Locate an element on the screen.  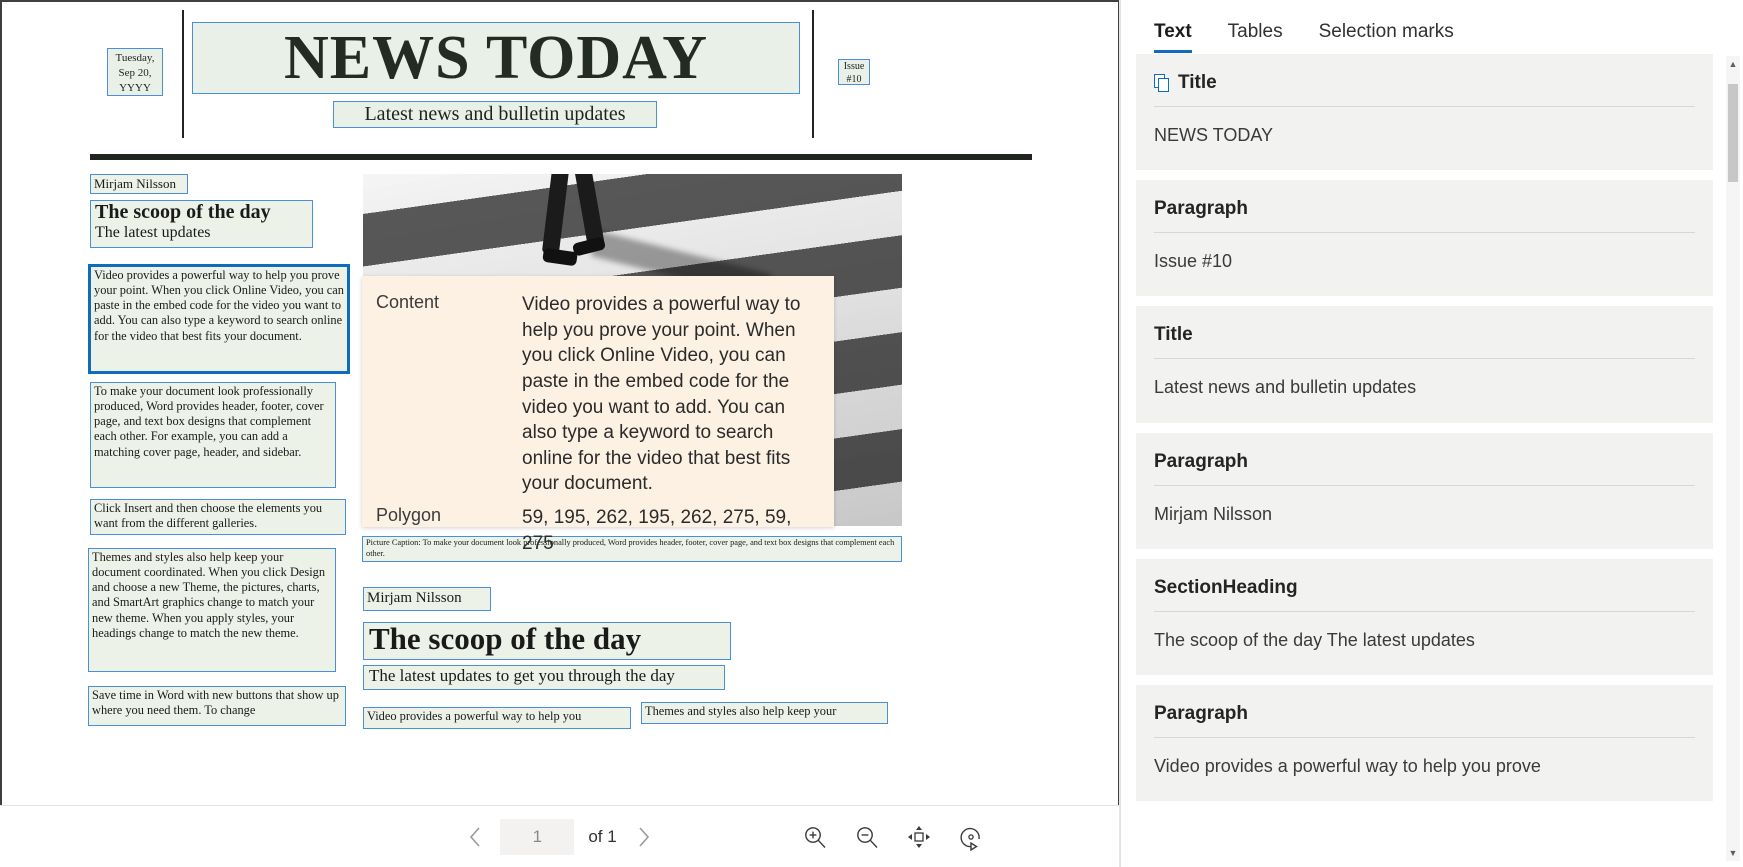
byline-bottom-box: Mirjam Nilsson is located at coordinates (427, 599).